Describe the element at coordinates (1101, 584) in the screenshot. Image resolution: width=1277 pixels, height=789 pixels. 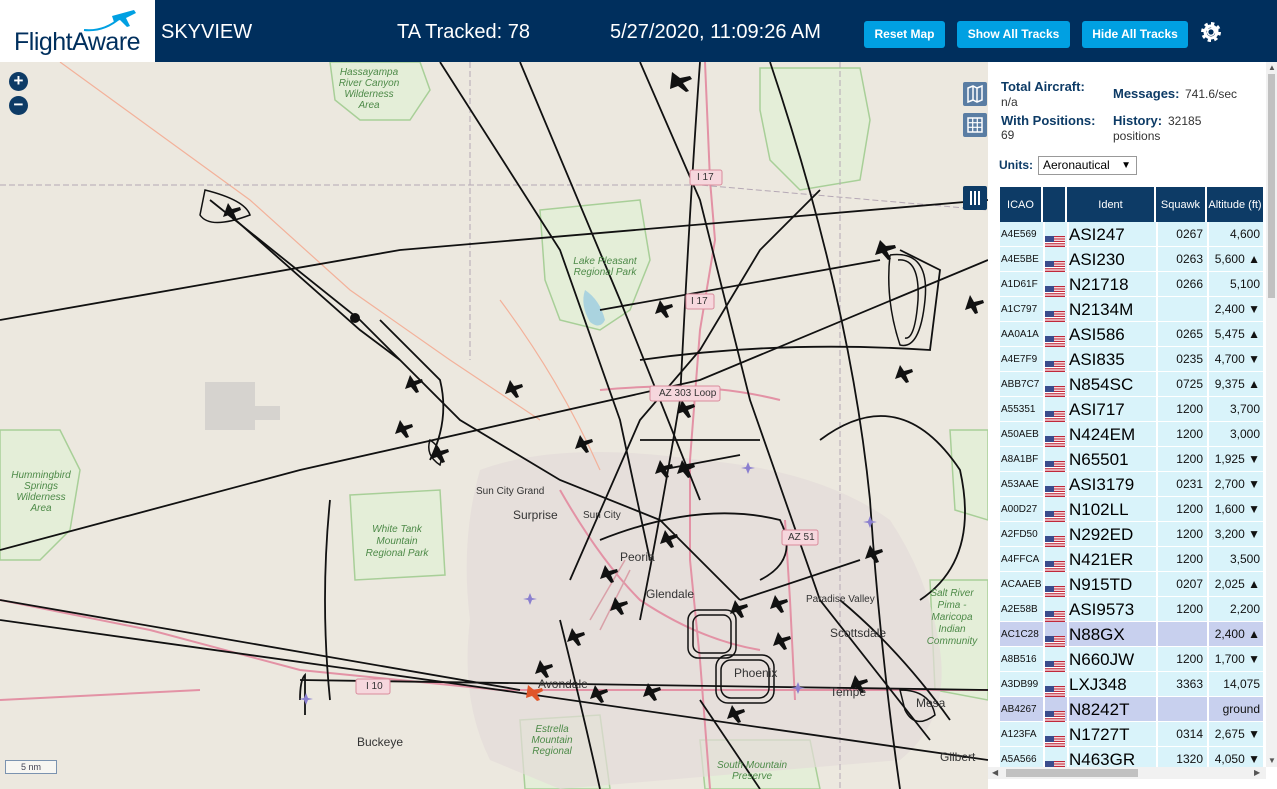
I see `ident-cell: N915TD` at that location.